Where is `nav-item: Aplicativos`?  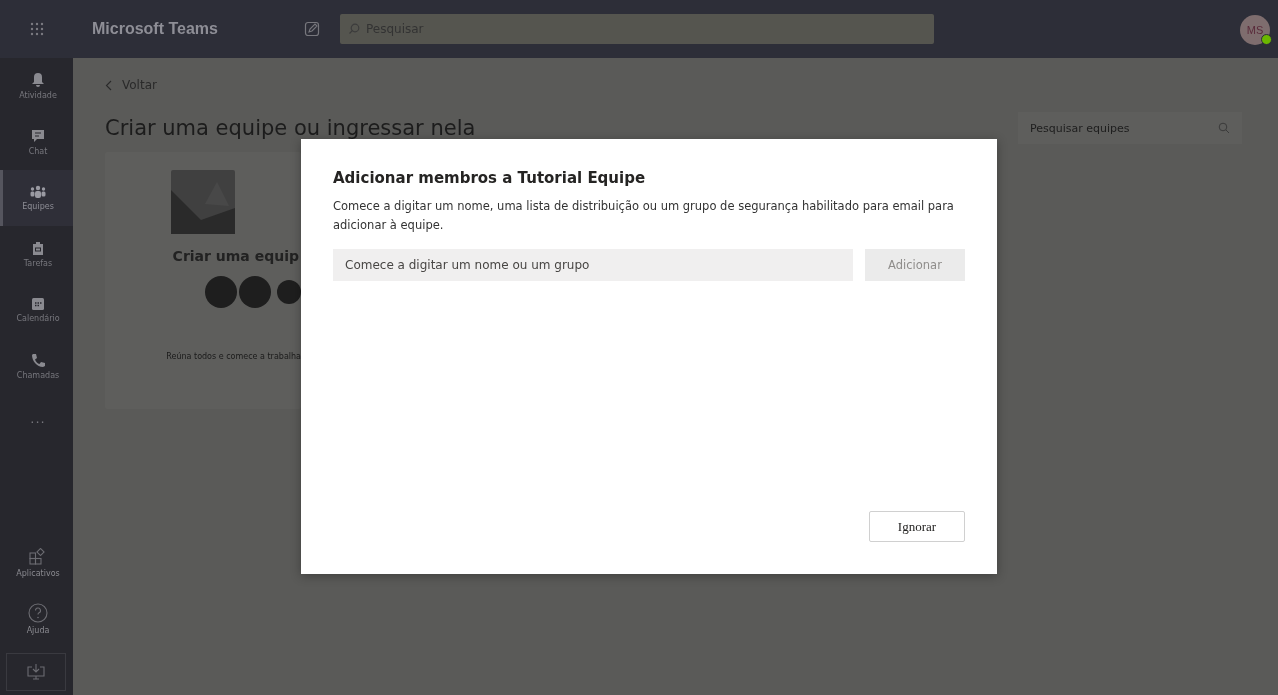 nav-item: Aplicativos is located at coordinates (36, 563).